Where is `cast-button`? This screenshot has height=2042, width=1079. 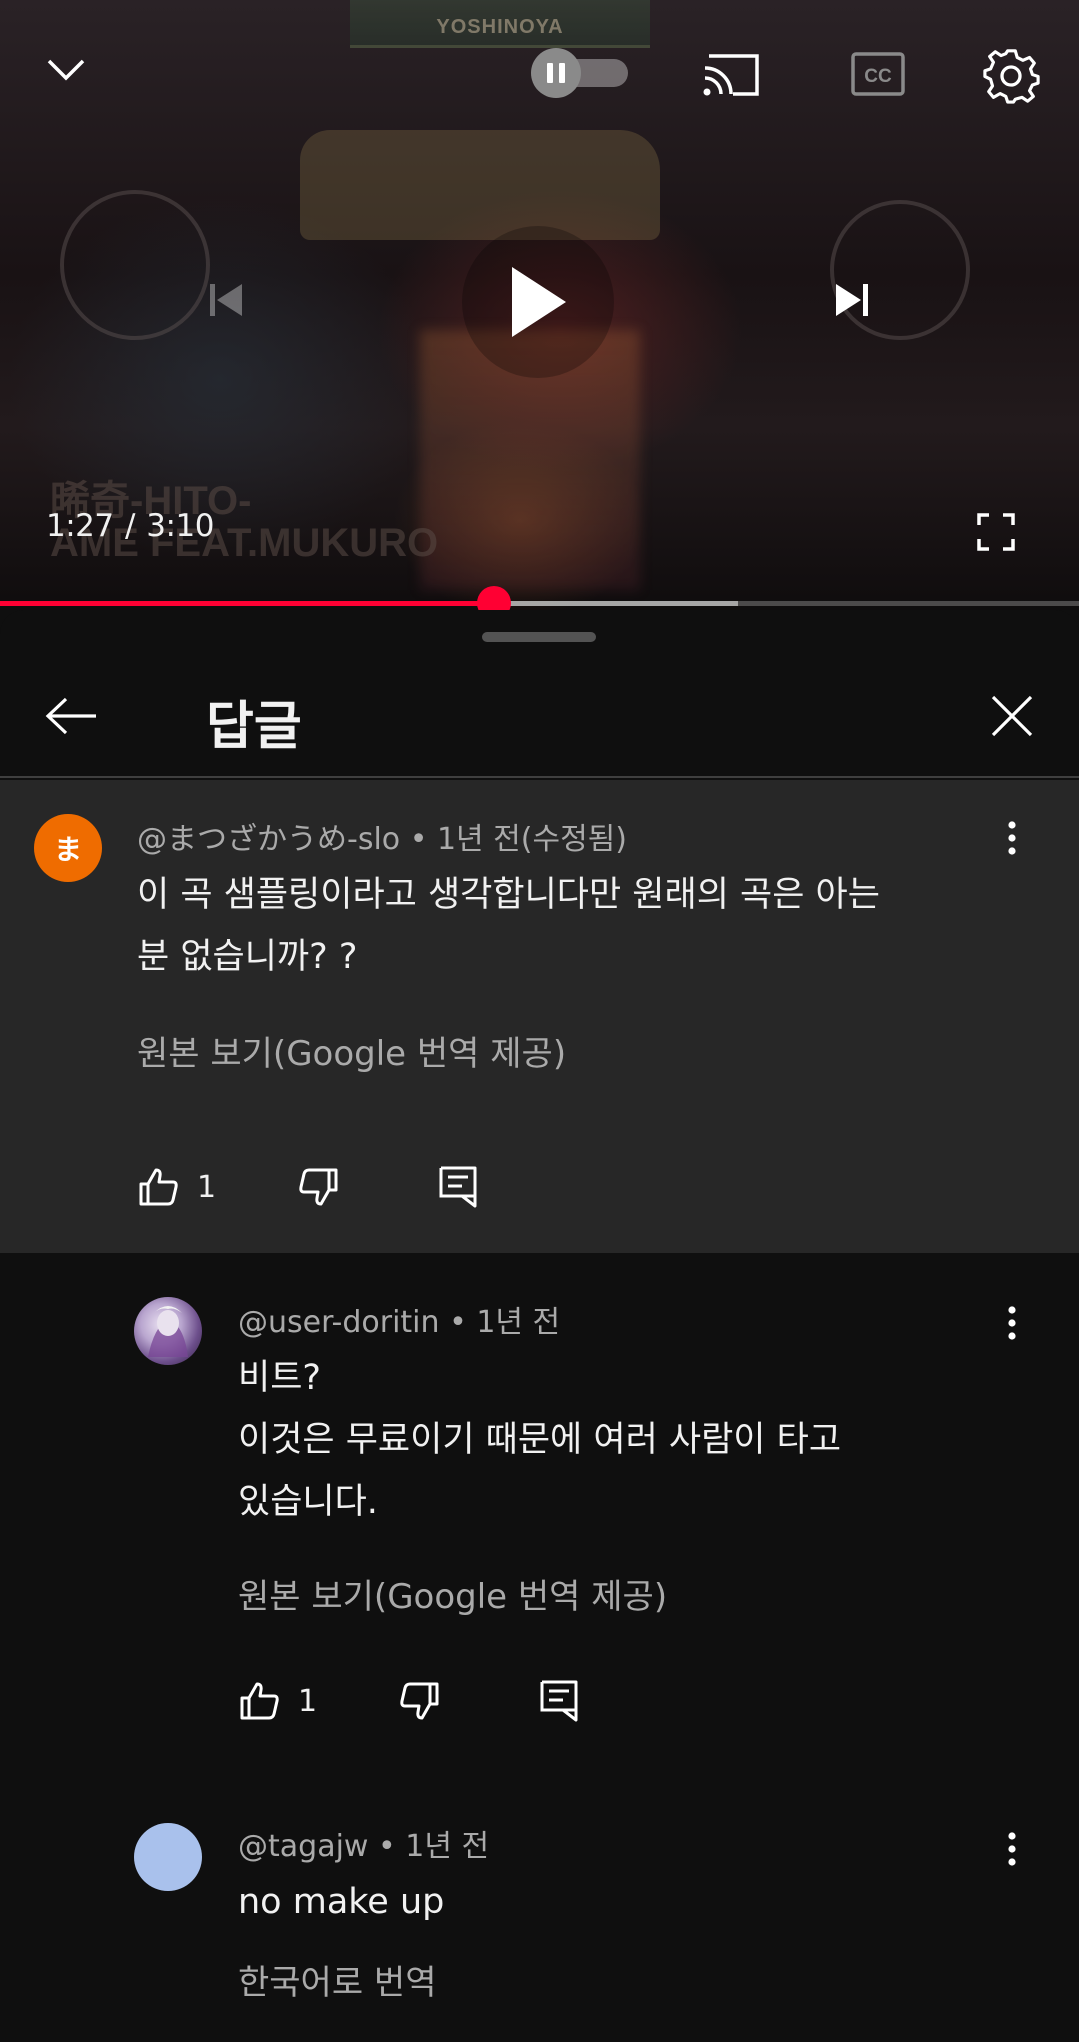 cast-button is located at coordinates (731, 74).